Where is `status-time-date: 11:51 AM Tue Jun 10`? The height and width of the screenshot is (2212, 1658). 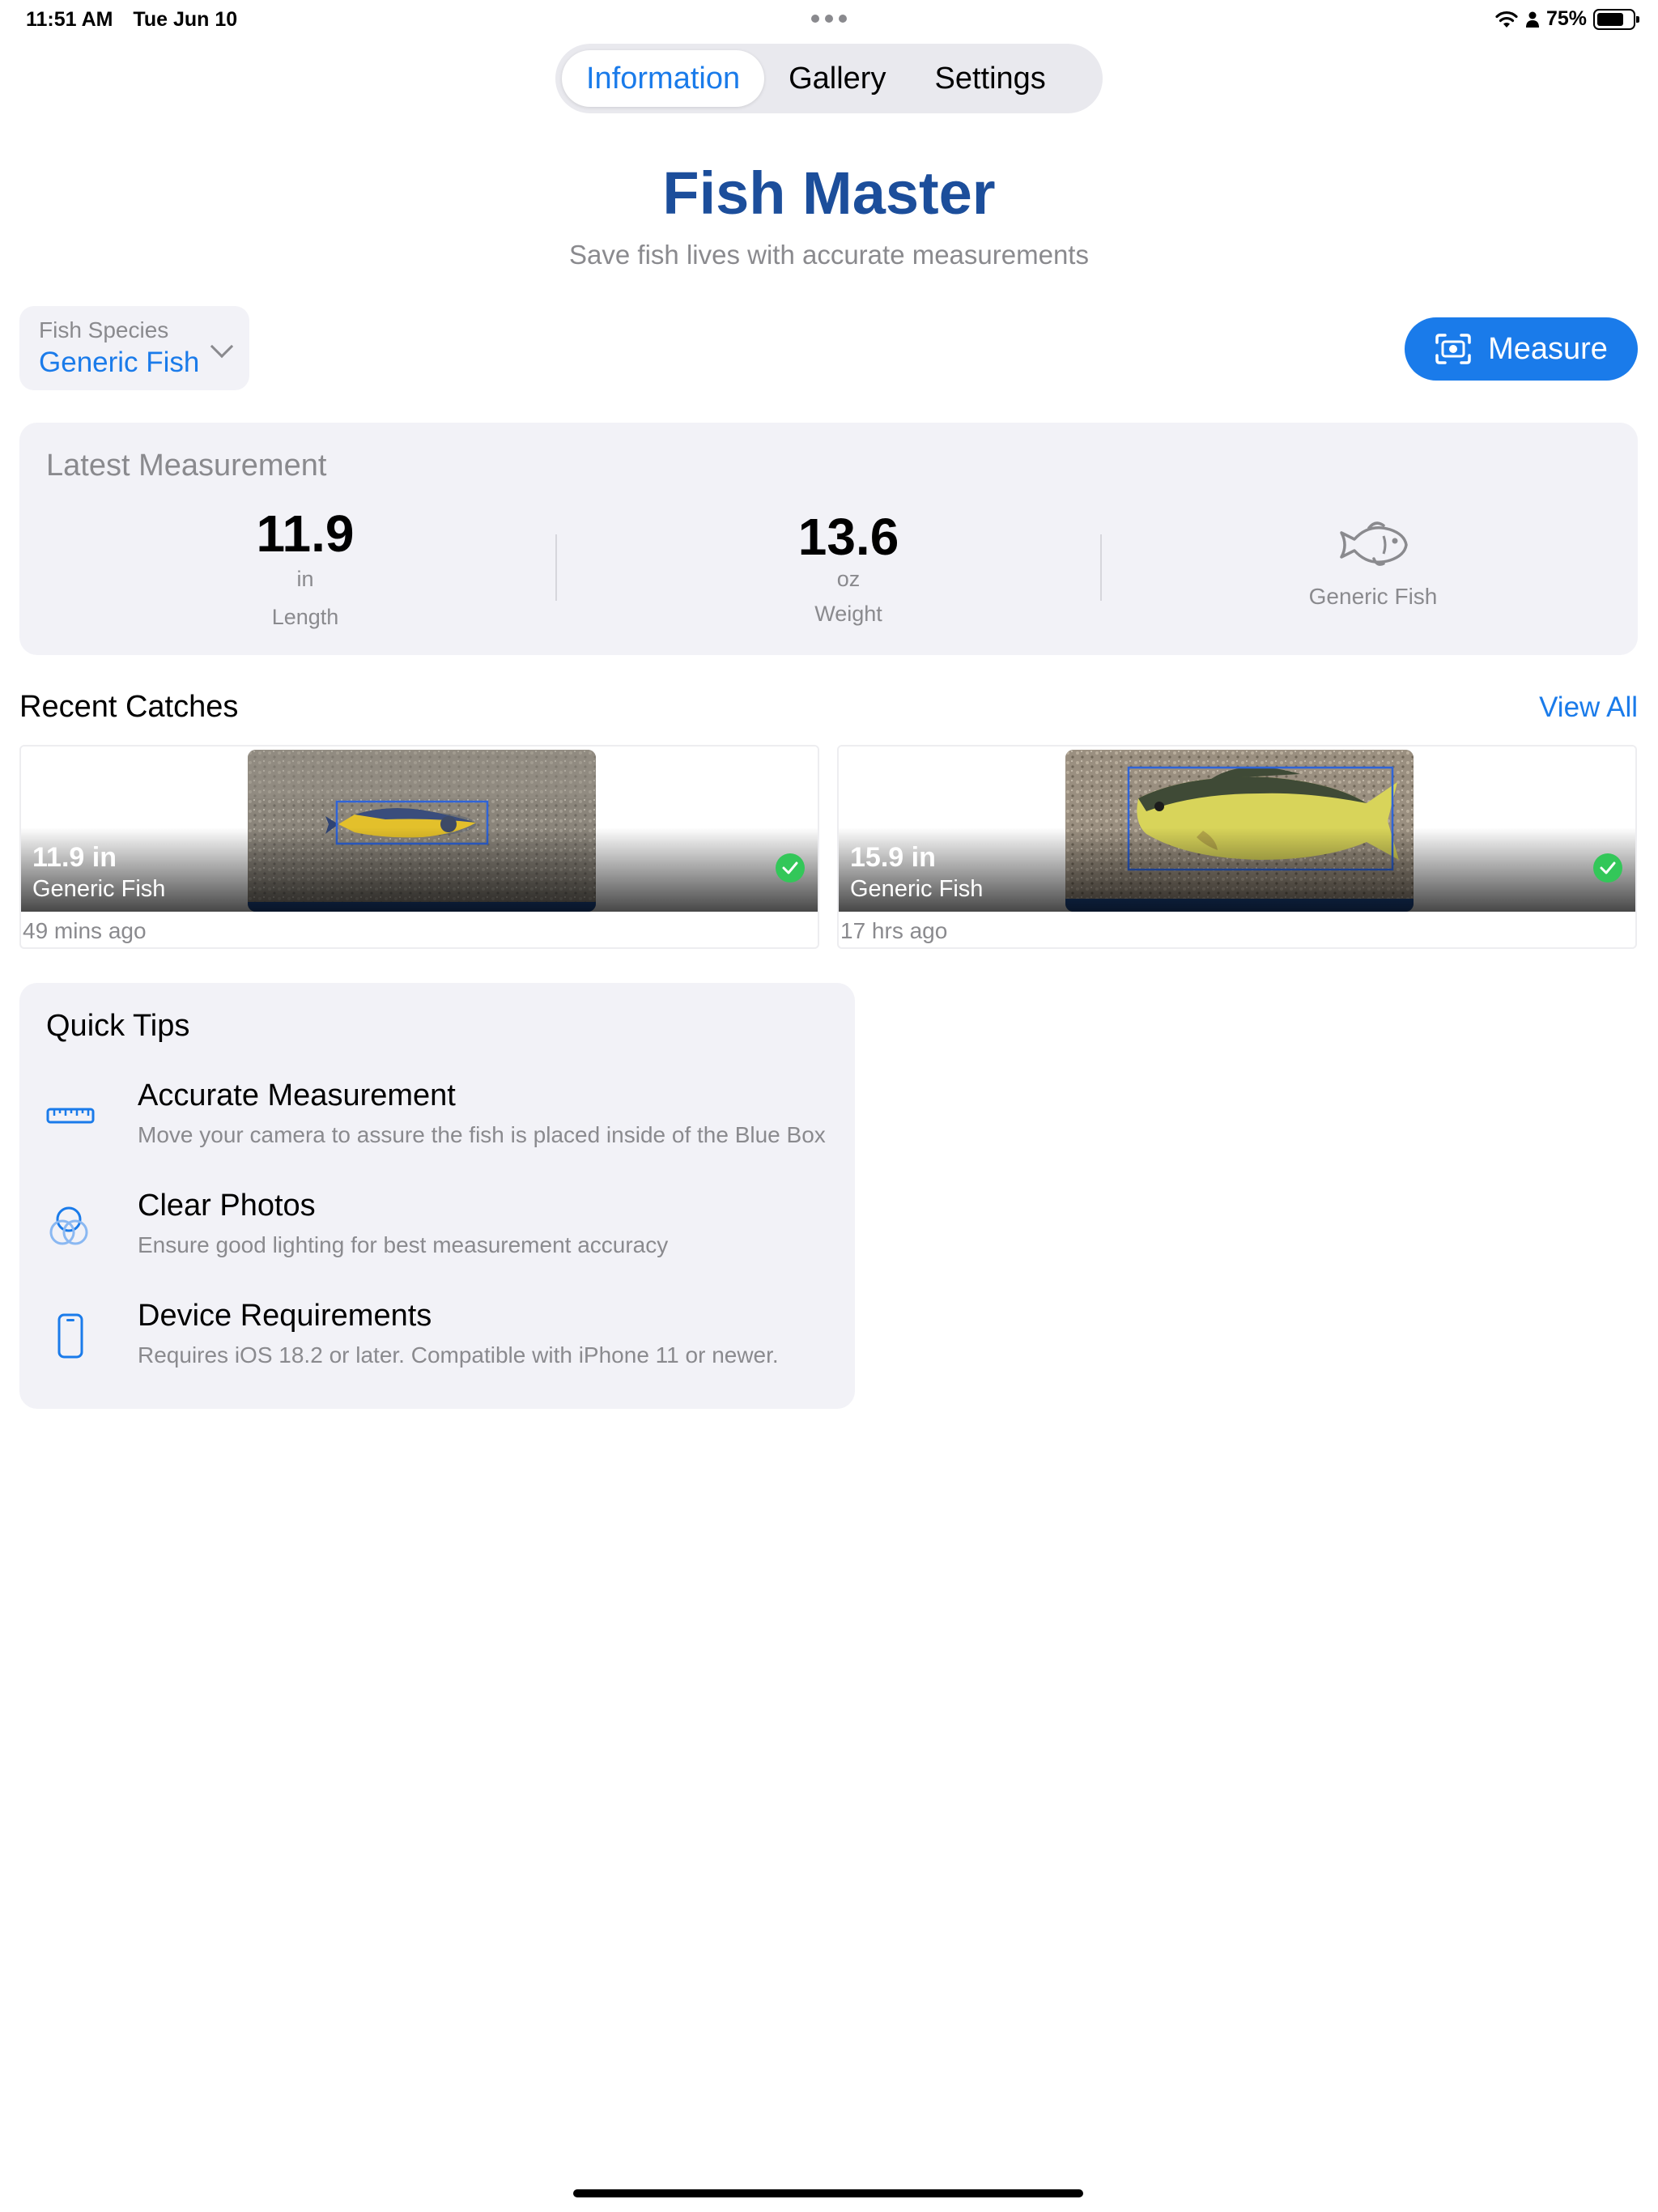 status-time-date: 11:51 AM Tue Jun 10 is located at coordinates (139, 20).